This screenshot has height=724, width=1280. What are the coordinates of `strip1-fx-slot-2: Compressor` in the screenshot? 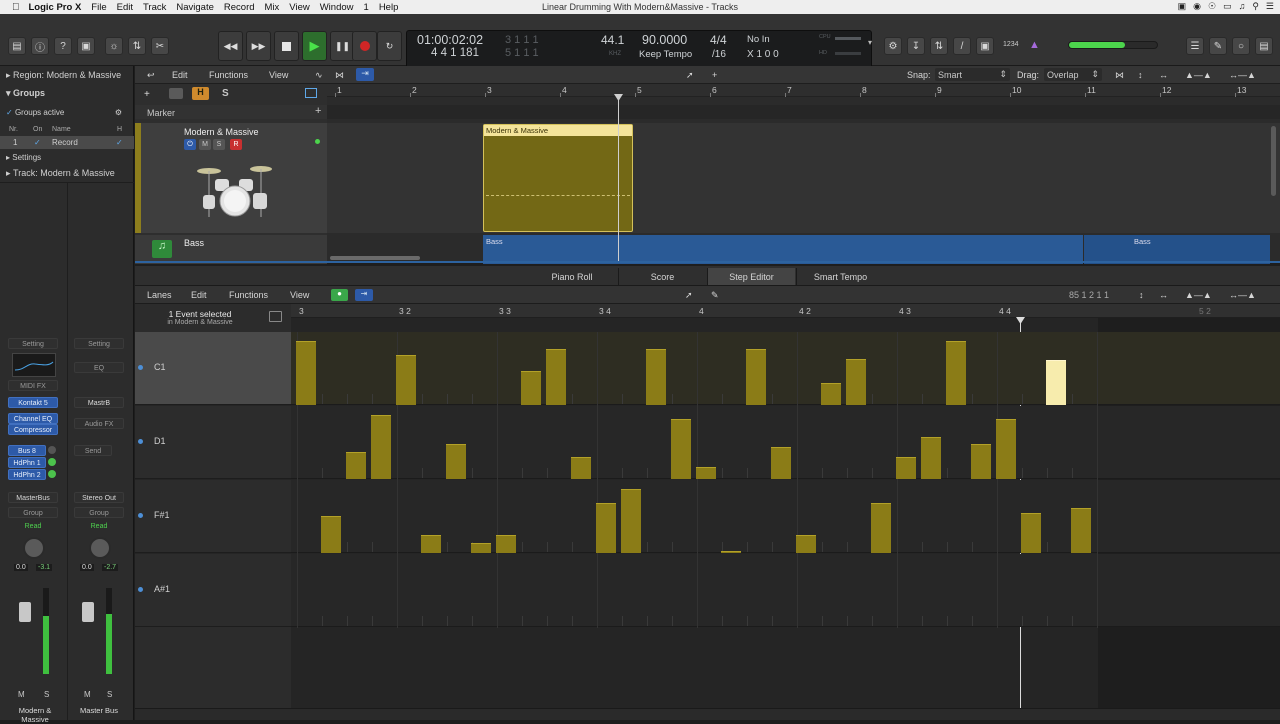 It's located at (33, 429).